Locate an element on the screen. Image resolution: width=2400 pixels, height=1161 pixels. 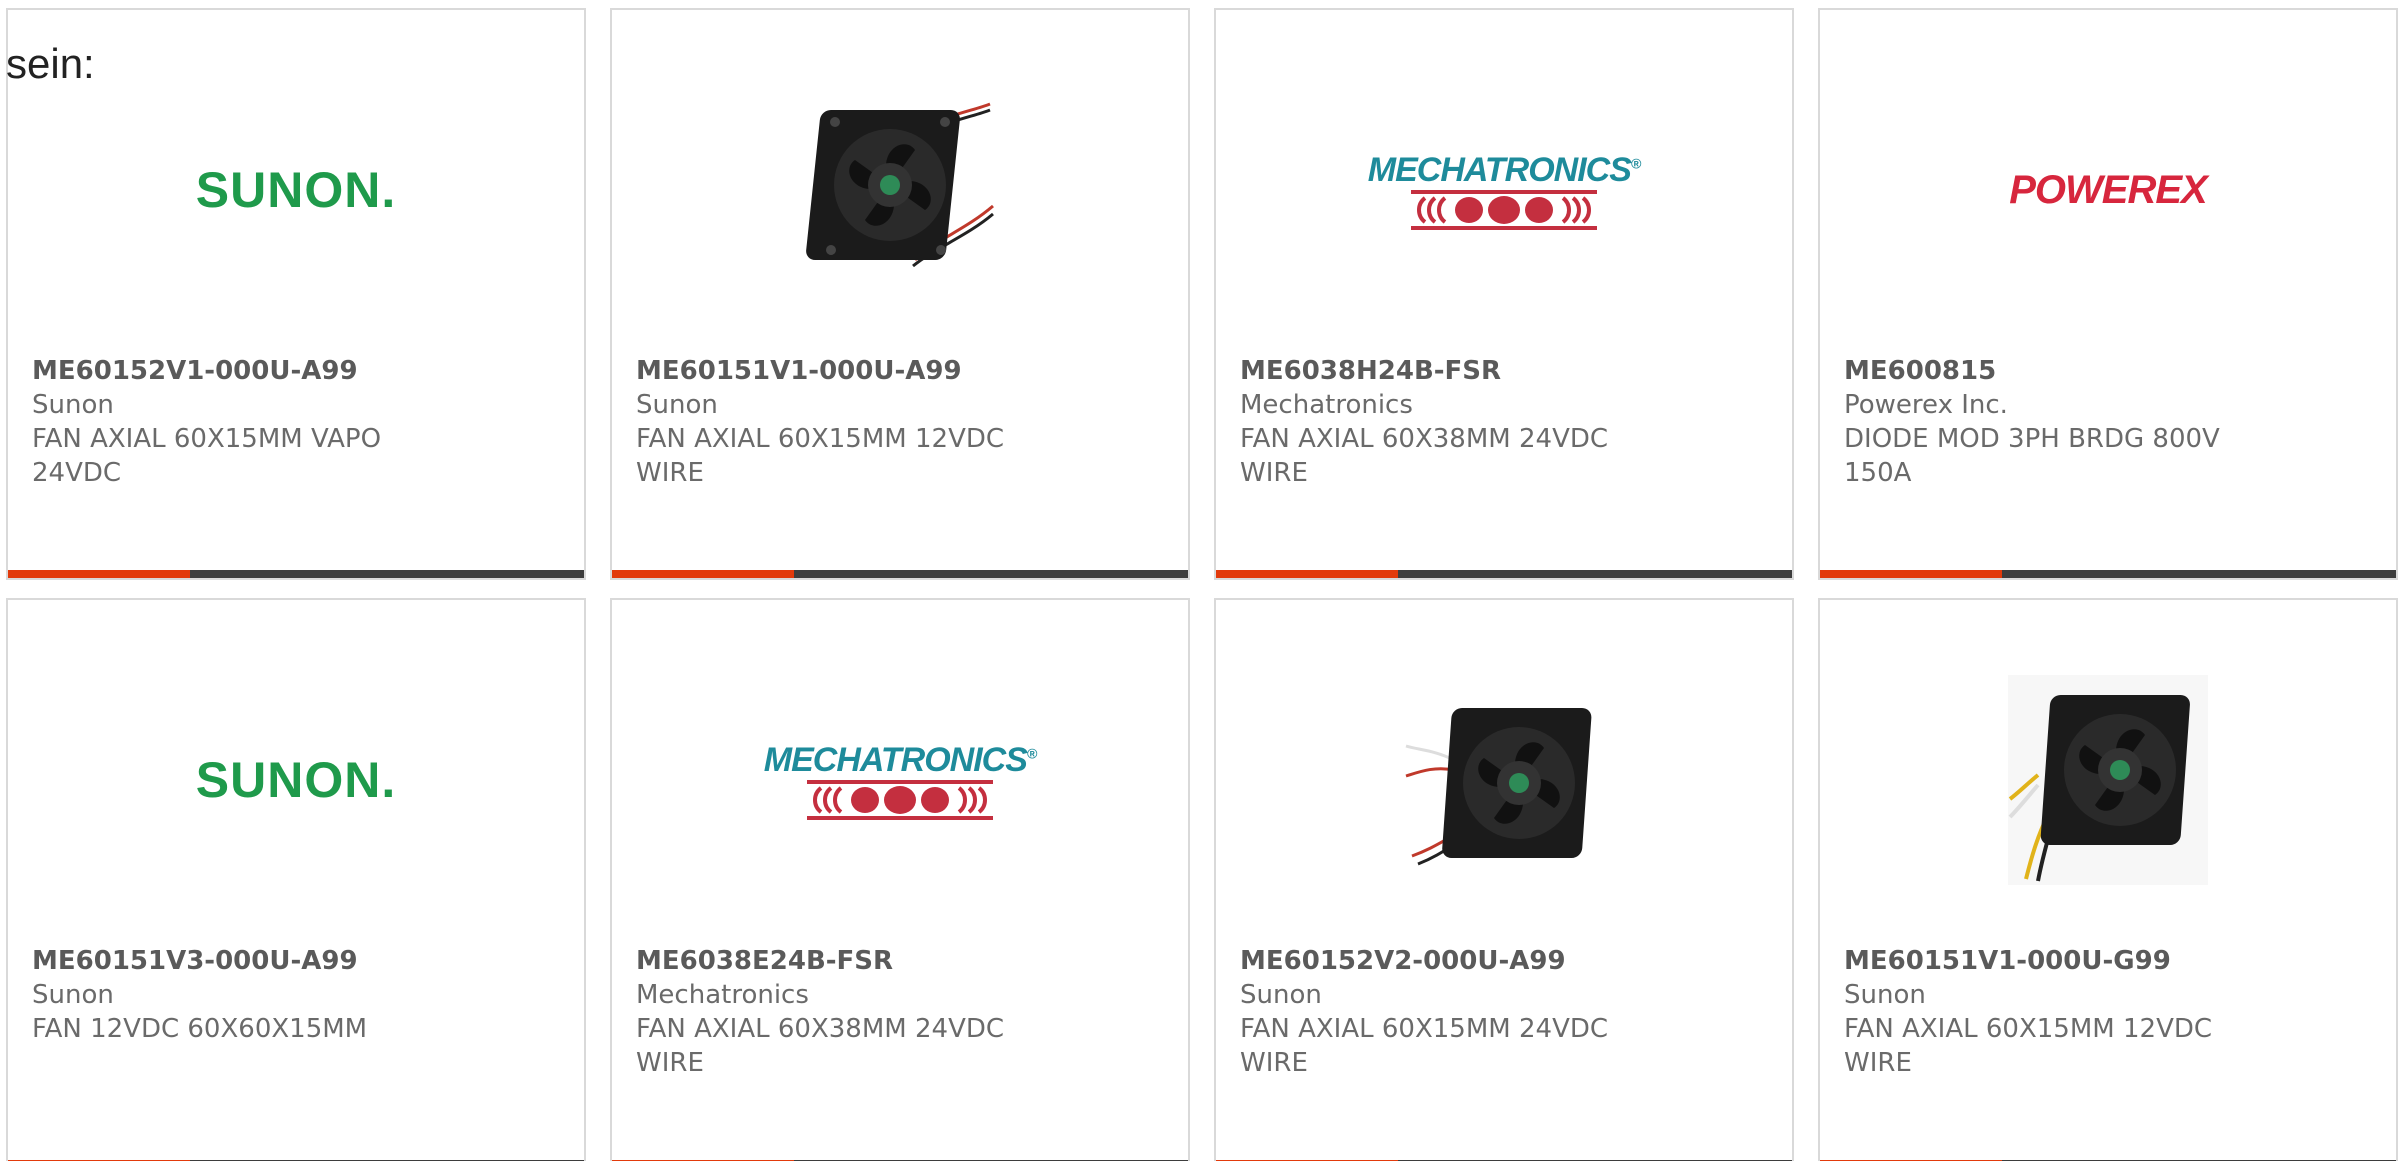
part-number: ME60151V1-000U-A99 is located at coordinates (900, 371).